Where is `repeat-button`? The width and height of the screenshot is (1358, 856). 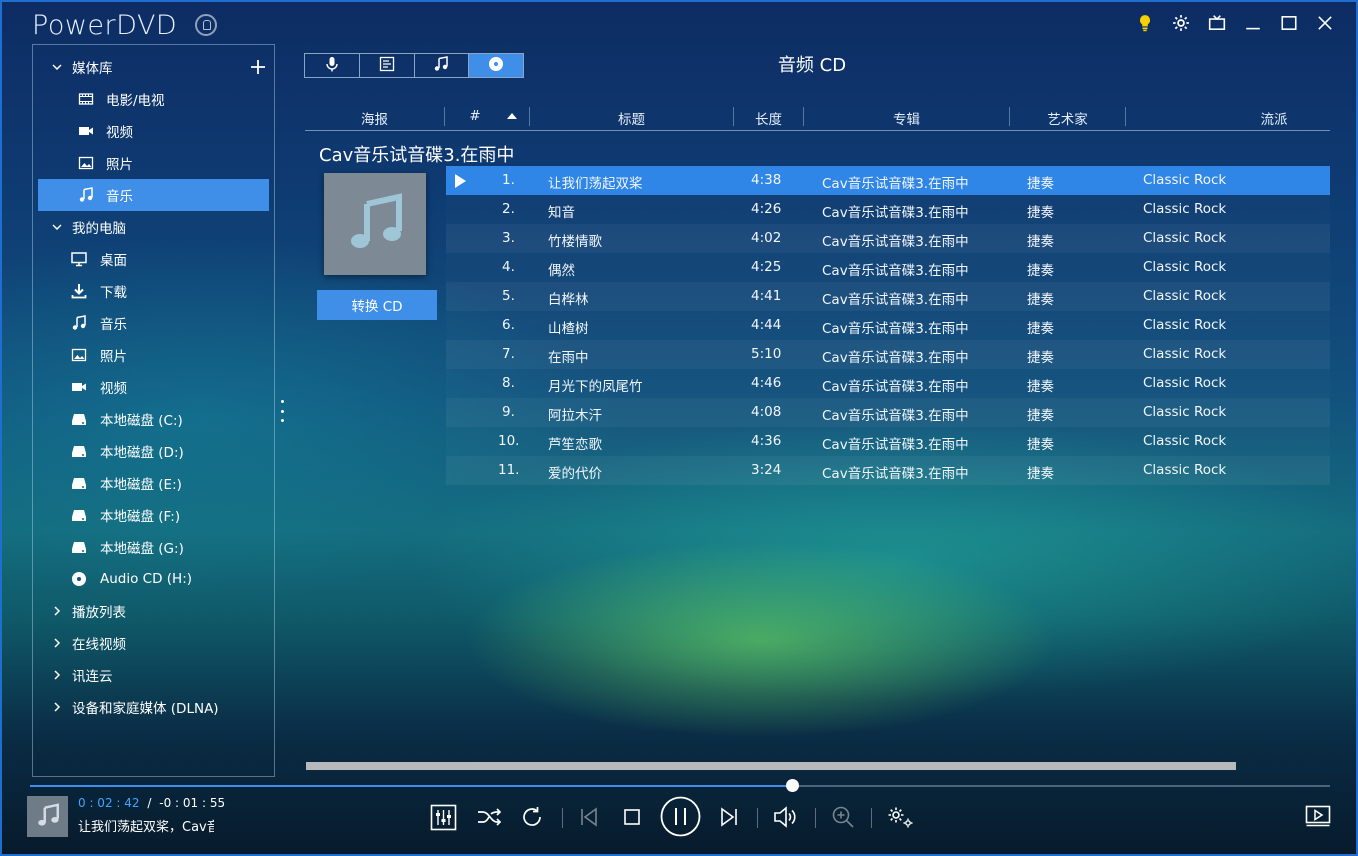 repeat-button is located at coordinates (532, 817).